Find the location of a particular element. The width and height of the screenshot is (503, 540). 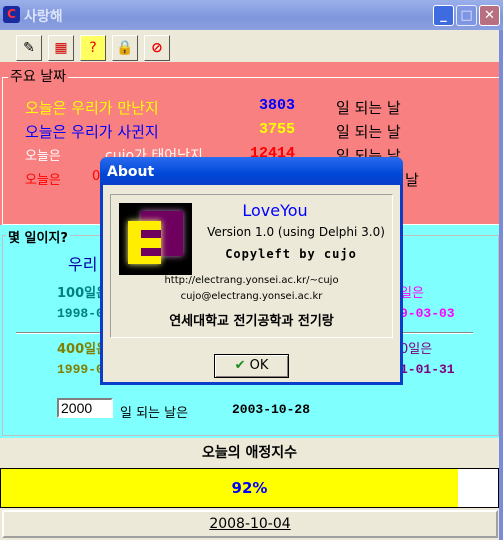

ok-button: ✔ OK is located at coordinates (251, 366).